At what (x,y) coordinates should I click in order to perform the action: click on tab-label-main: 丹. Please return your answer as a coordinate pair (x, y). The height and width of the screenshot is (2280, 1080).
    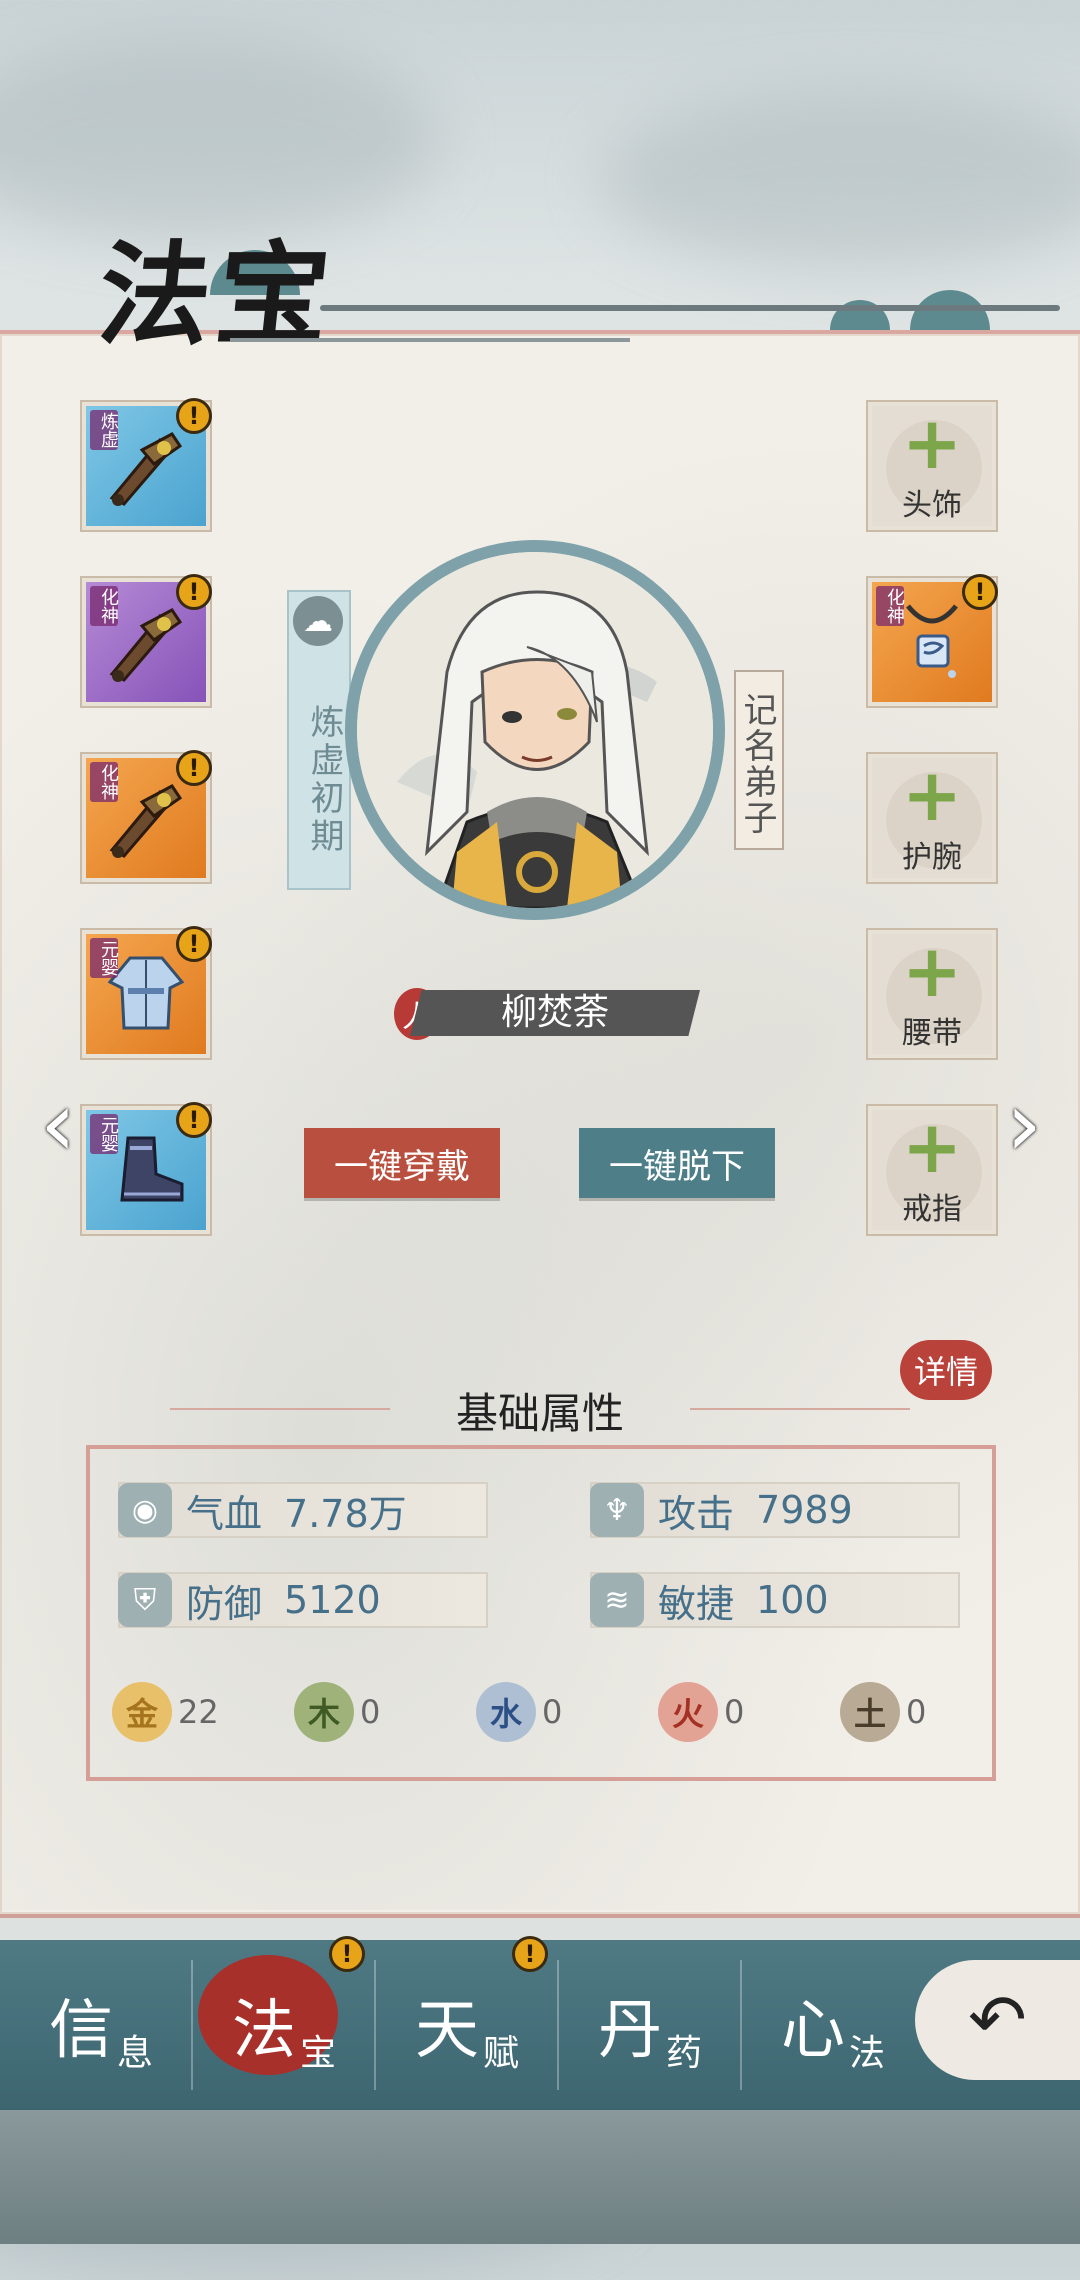
    Looking at the image, I should click on (629, 2031).